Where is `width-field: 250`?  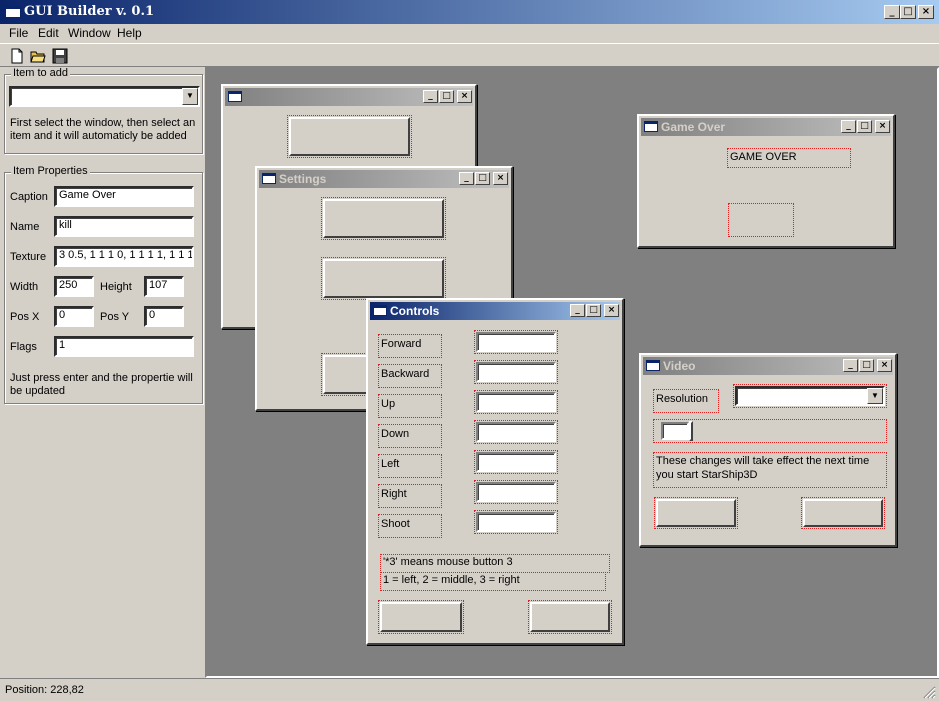 width-field: 250 is located at coordinates (74, 286).